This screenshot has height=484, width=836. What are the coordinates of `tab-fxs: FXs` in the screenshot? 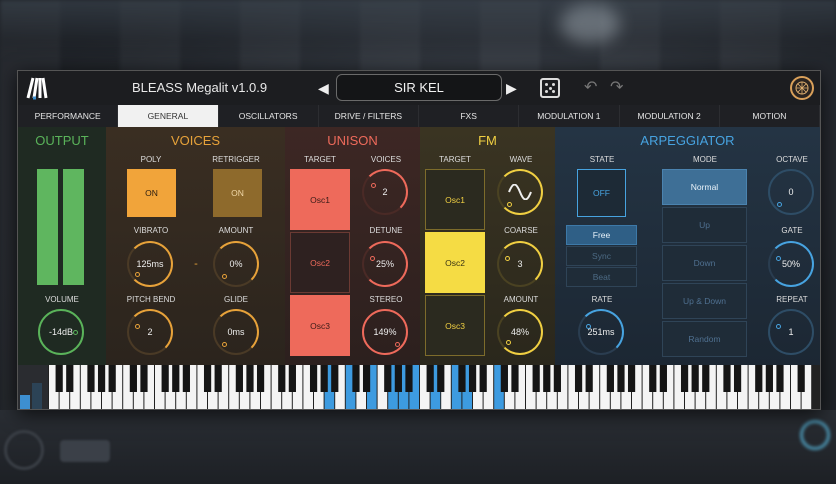 It's located at (469, 116).